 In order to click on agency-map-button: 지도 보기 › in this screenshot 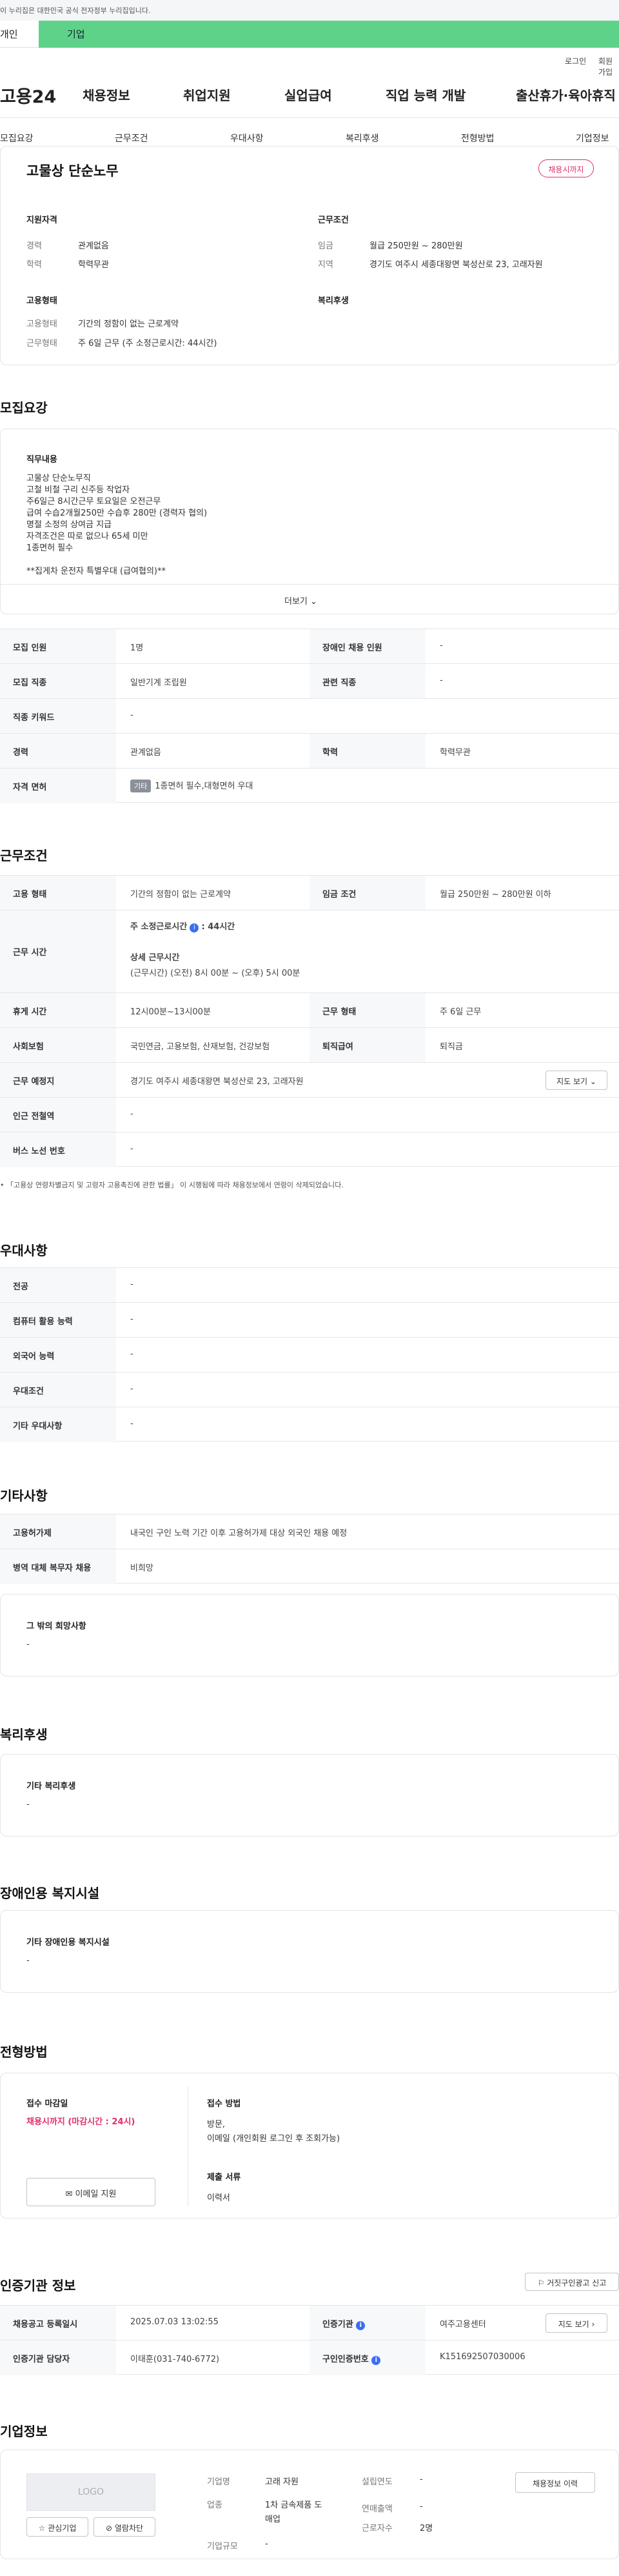, I will do `click(576, 2323)`.